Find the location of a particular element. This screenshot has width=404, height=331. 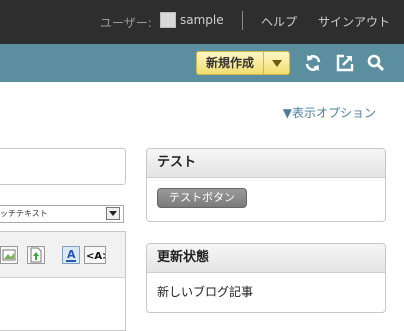

upload-file-icon is located at coordinates (36, 255).